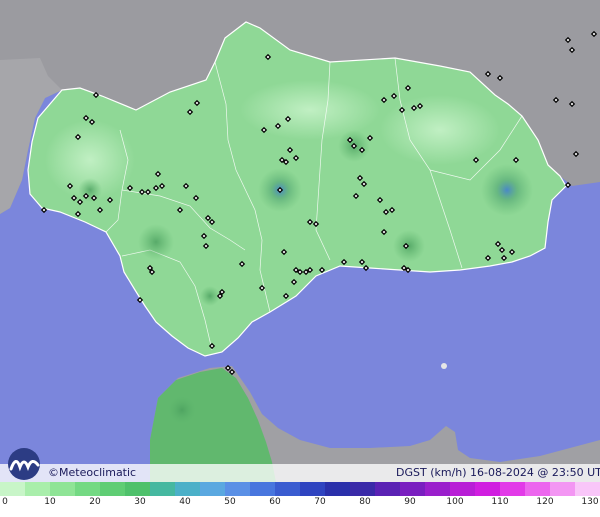  I want to click on legend-tick-label: 60, so click(275, 502).